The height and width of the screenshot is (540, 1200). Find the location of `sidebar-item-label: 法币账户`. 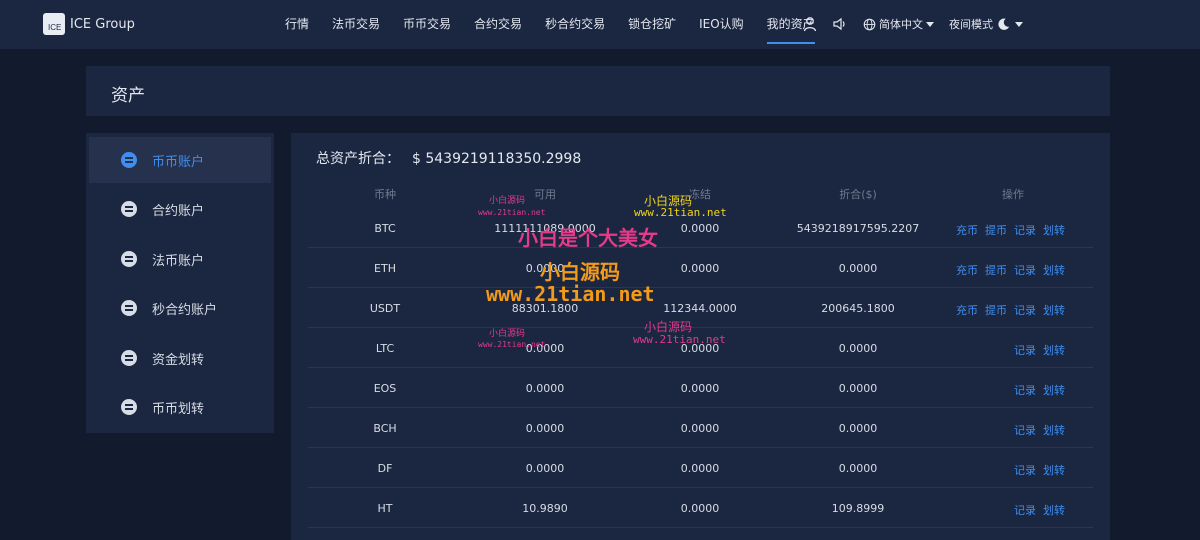

sidebar-item-label: 法币账户 is located at coordinates (178, 261).